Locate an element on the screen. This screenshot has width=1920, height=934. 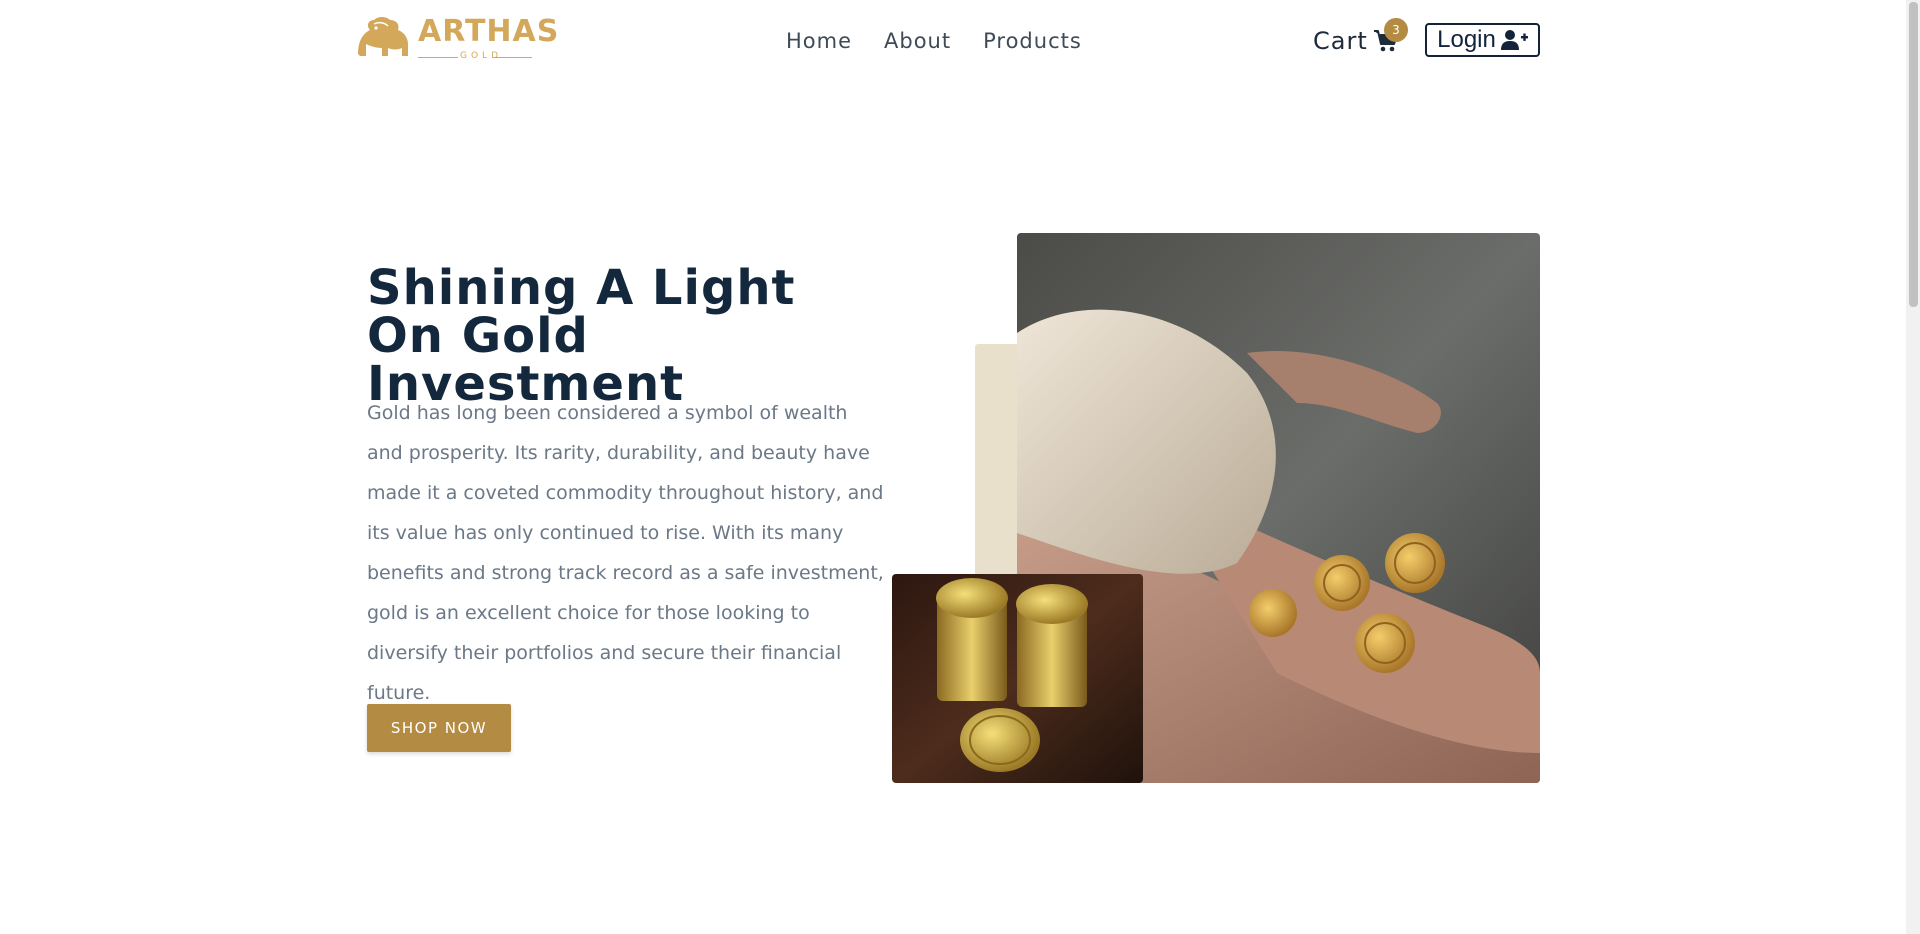
user-plus-icon is located at coordinates (1514, 40).